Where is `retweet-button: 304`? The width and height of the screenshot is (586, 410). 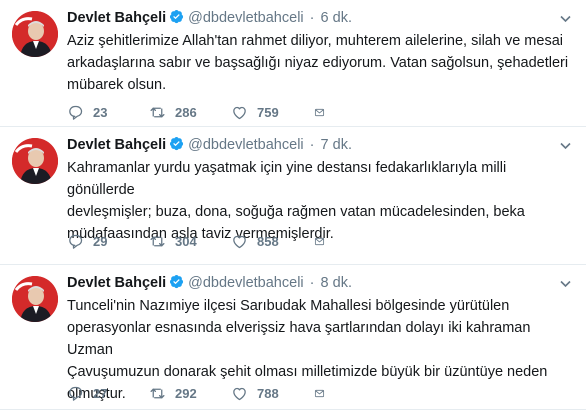 retweet-button: 304 is located at coordinates (190, 241).